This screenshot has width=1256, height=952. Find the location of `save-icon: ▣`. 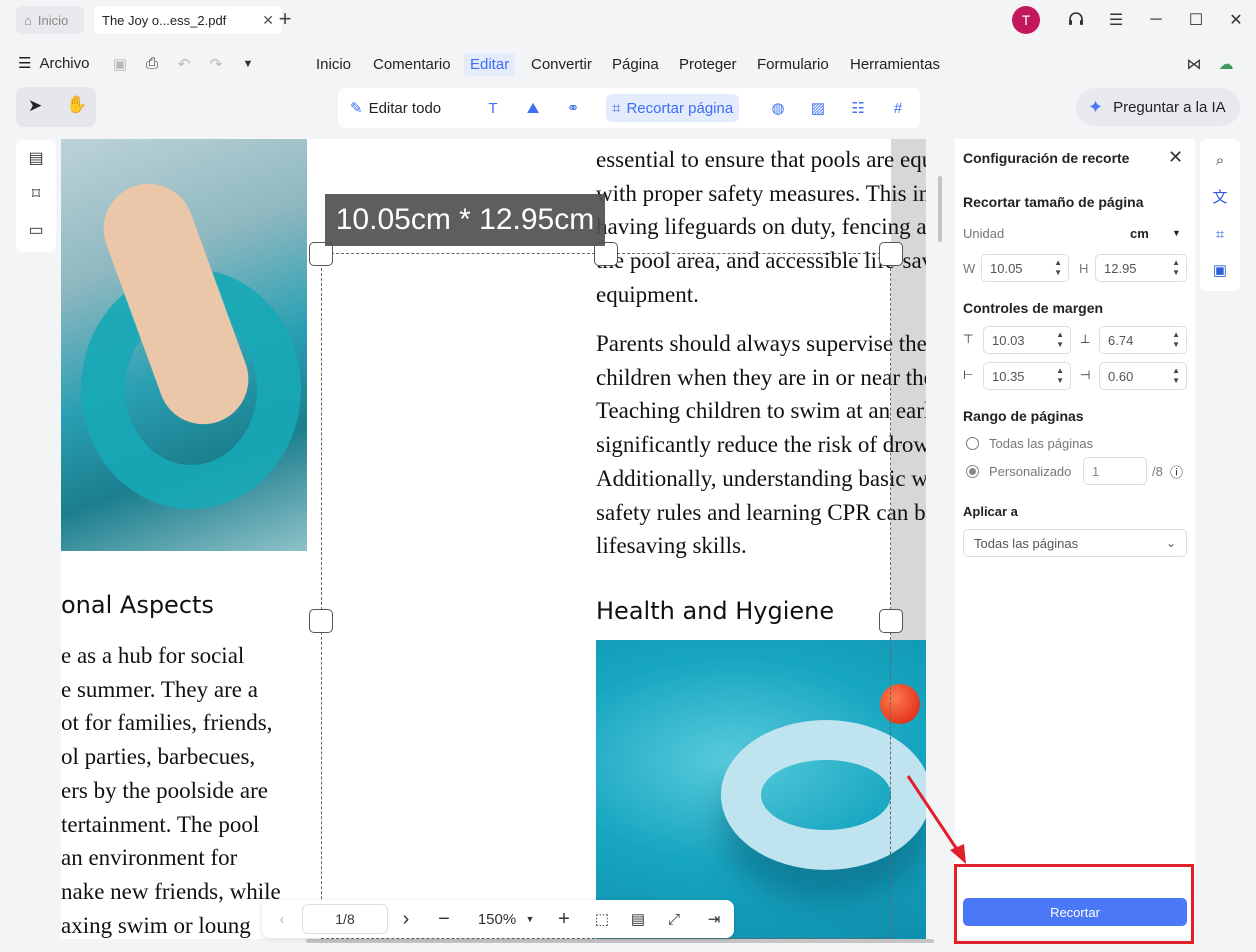

save-icon: ▣ is located at coordinates (120, 64).